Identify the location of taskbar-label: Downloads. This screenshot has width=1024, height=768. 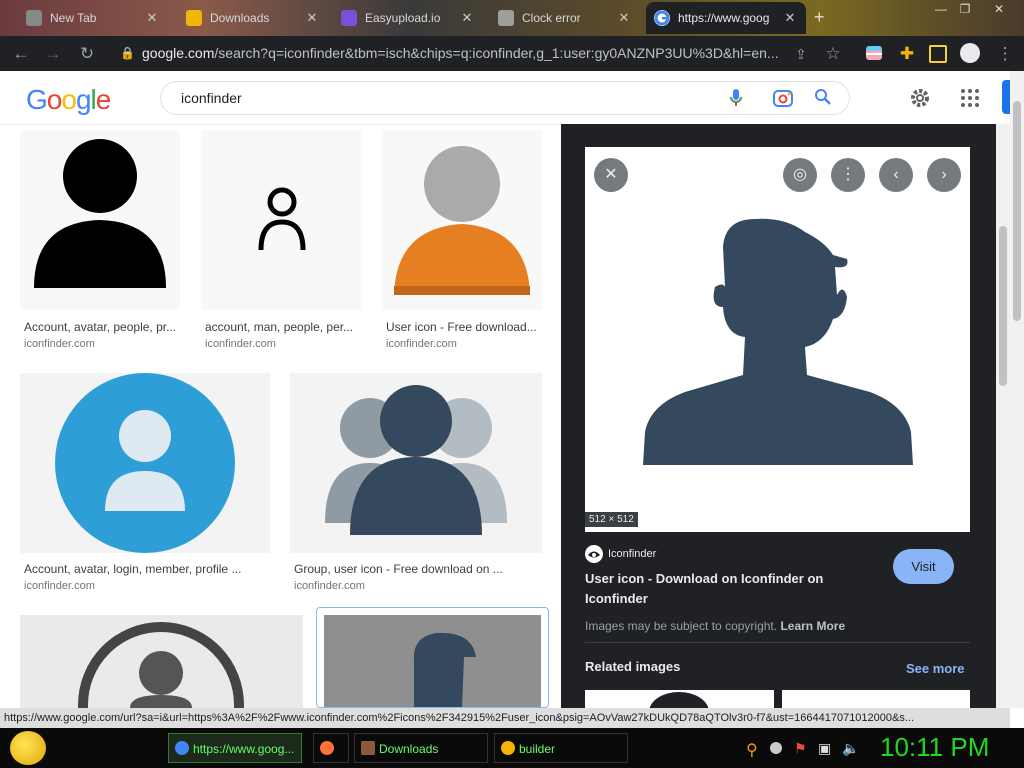
(409, 749).